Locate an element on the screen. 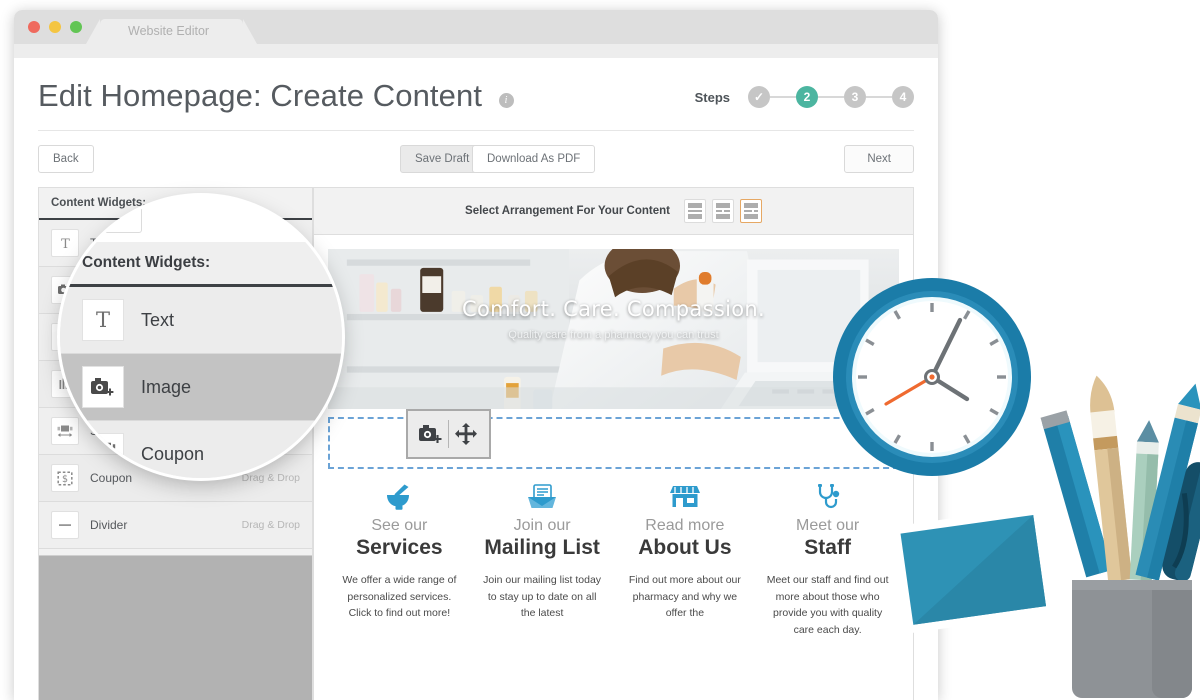  browser-tab: Website Editor is located at coordinates (171, 31).